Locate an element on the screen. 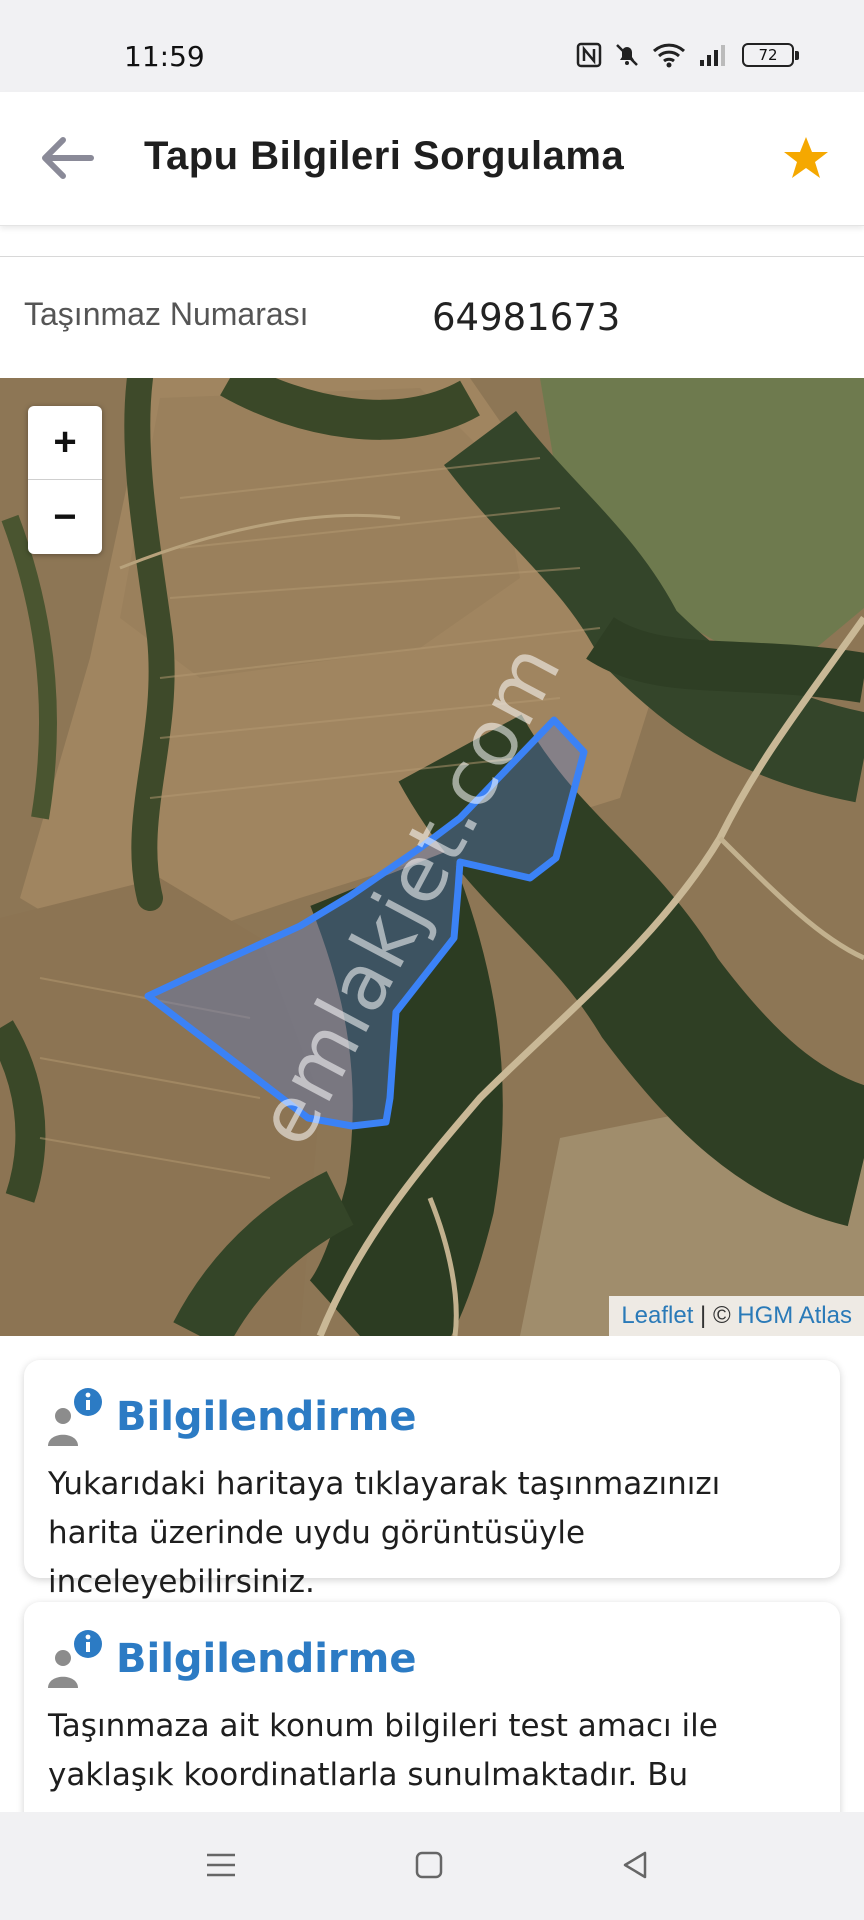 The image size is (864, 1920). arrow-left-icon is located at coordinates (66, 160).